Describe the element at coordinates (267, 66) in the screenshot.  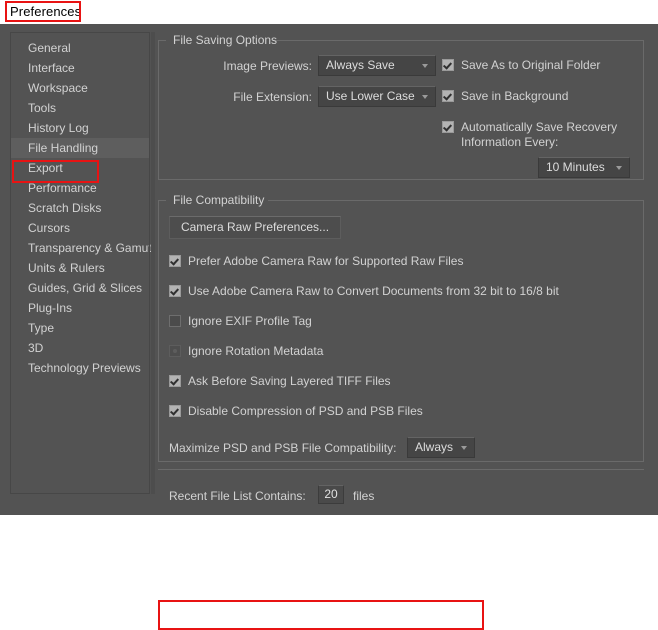
I see `image-previews-label: Image Previews:` at that location.